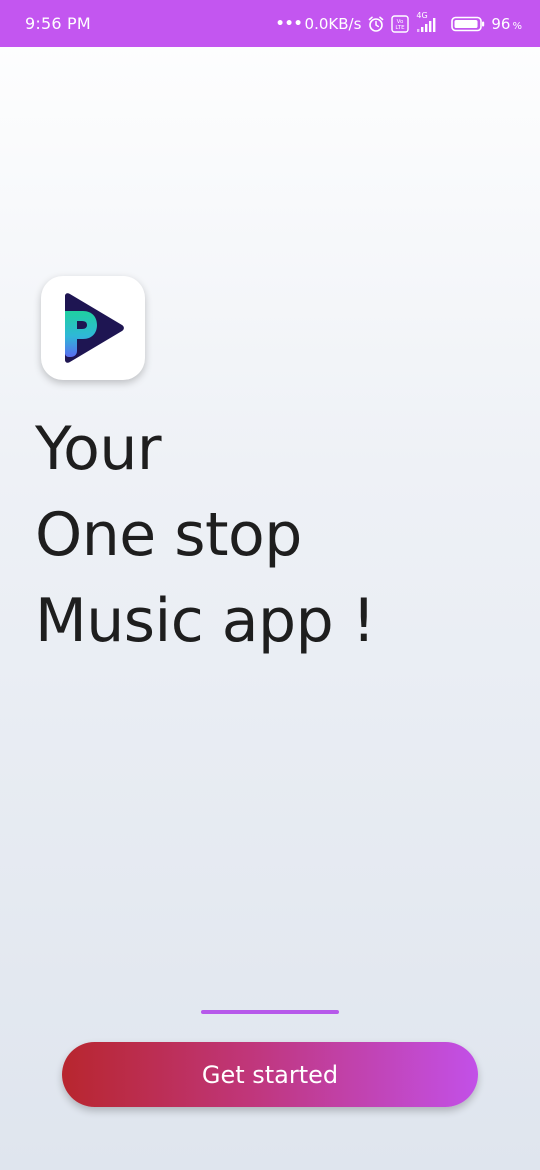 The width and height of the screenshot is (540, 1170). I want to click on headline: Your One stop Music app !, so click(205, 535).